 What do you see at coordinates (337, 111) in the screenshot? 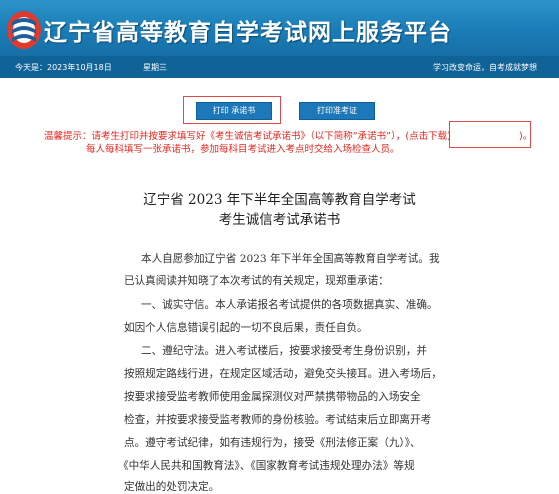
I see `print-admission-ticket-button: 打印准考证` at bounding box center [337, 111].